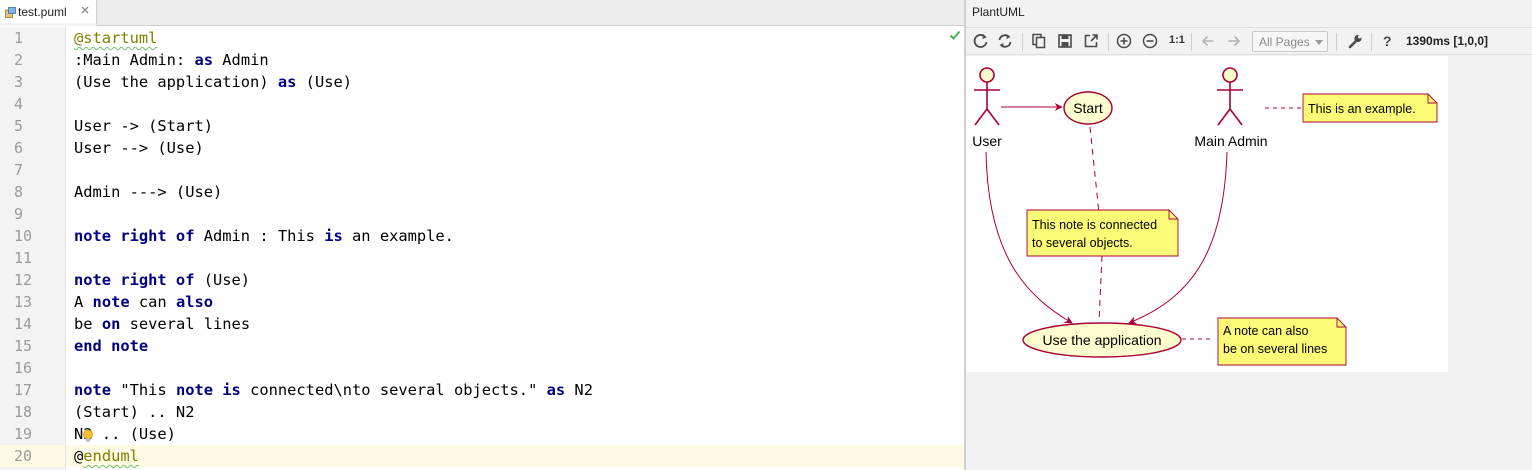 This screenshot has height=470, width=1532. Describe the element at coordinates (1370, 108) in the screenshot. I see `note-admin: This is an example.` at that location.